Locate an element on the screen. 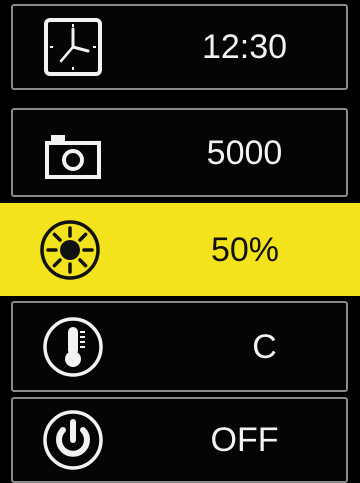  power-icon is located at coordinates (73, 440).